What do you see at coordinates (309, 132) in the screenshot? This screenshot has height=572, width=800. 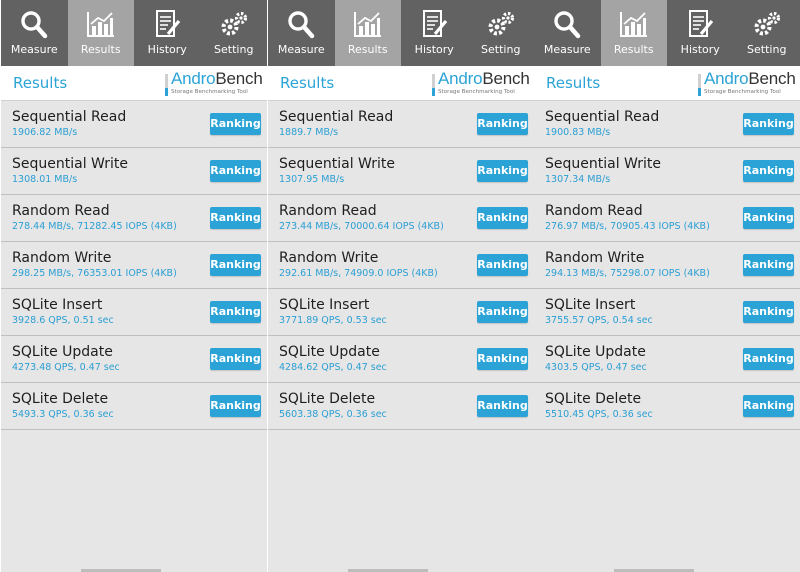 I see `test-result: 1889.7 MB/s` at bounding box center [309, 132].